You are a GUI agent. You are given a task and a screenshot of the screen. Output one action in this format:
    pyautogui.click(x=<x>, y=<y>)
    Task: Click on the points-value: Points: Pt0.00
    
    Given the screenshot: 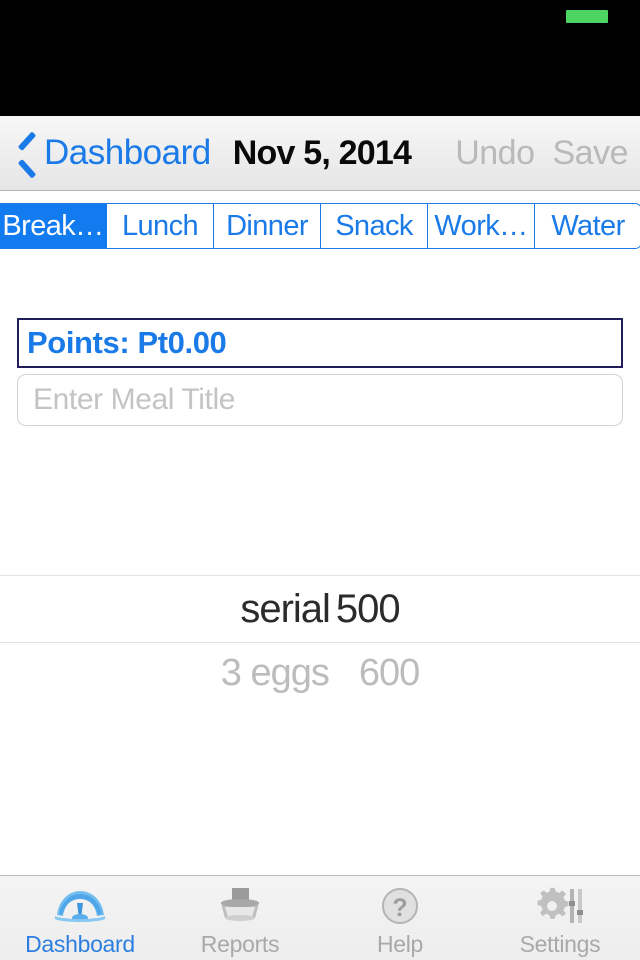 What is the action you would take?
    pyautogui.click(x=127, y=342)
    